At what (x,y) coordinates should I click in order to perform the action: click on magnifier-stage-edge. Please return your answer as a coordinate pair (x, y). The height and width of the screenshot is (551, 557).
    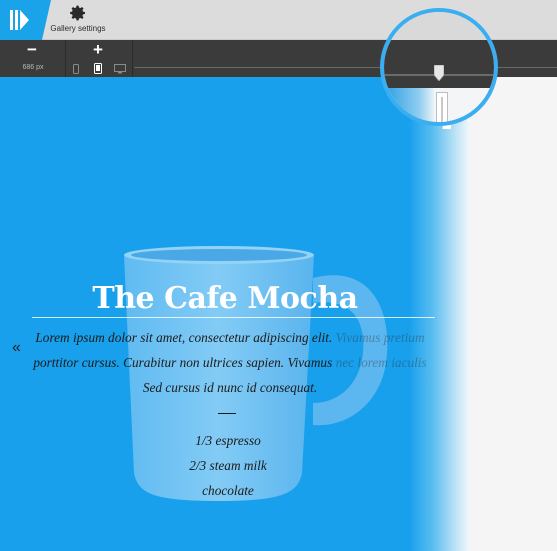
    Looking at the image, I should click on (409, 105).